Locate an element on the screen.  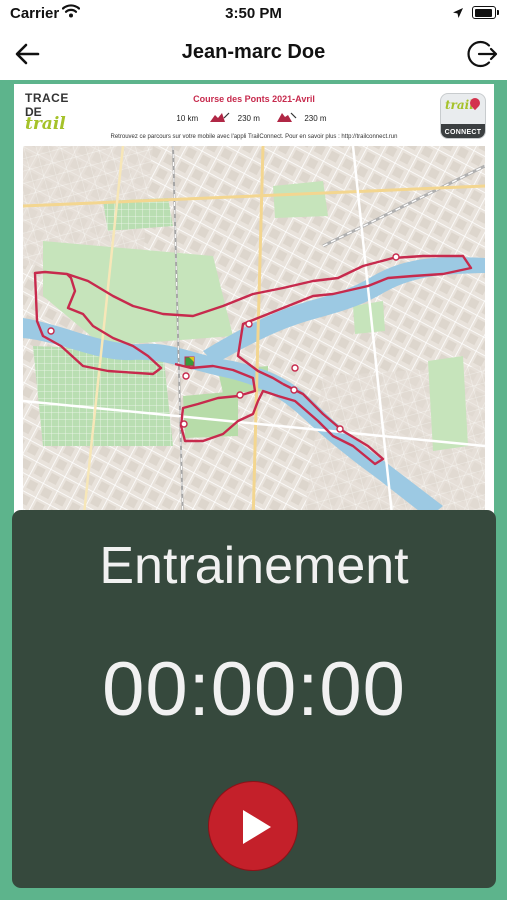
battery-icon is located at coordinates (485, 12).